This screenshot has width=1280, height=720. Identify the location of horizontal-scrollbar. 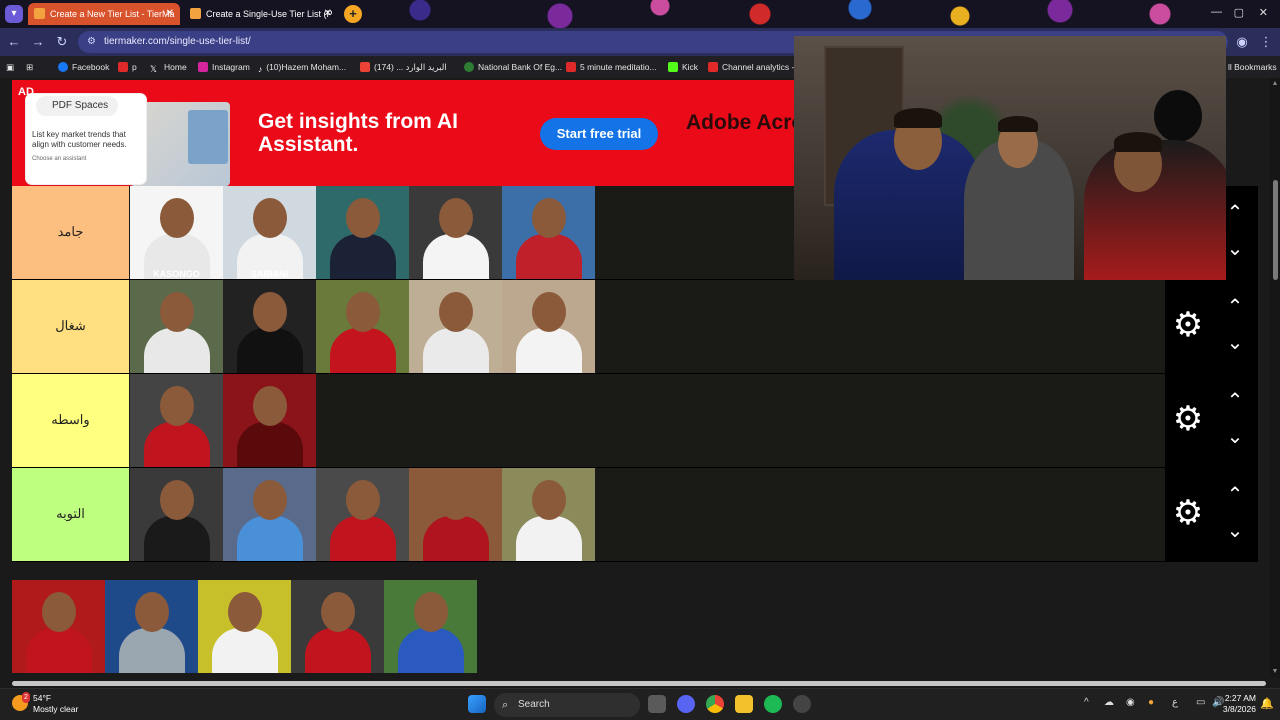
(640, 683).